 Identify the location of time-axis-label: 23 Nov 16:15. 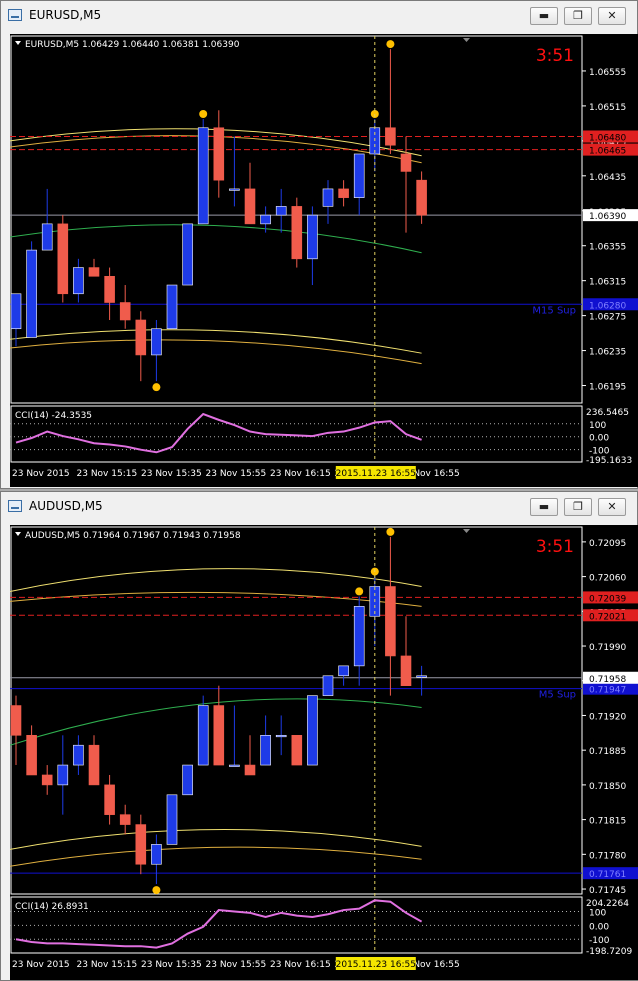
(300, 965).